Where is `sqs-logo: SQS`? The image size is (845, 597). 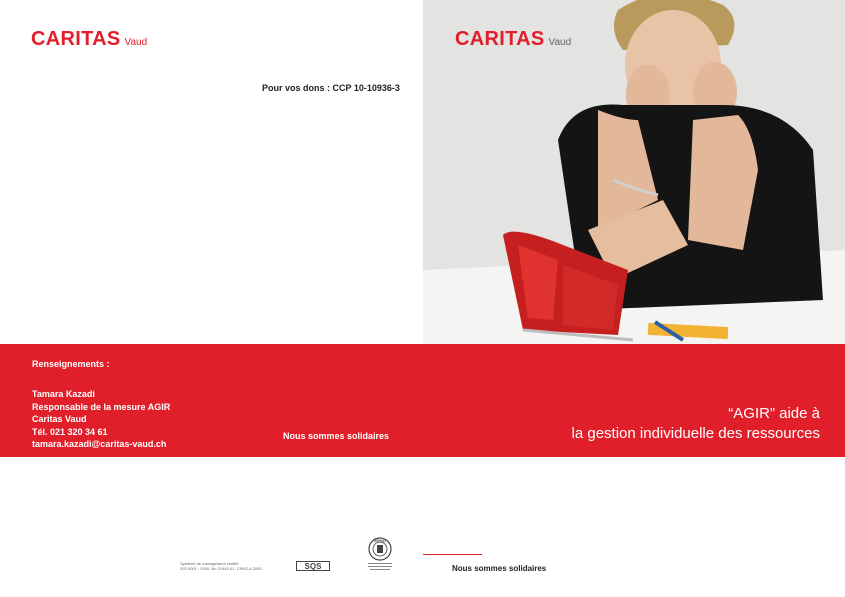 sqs-logo: SQS is located at coordinates (313, 566).